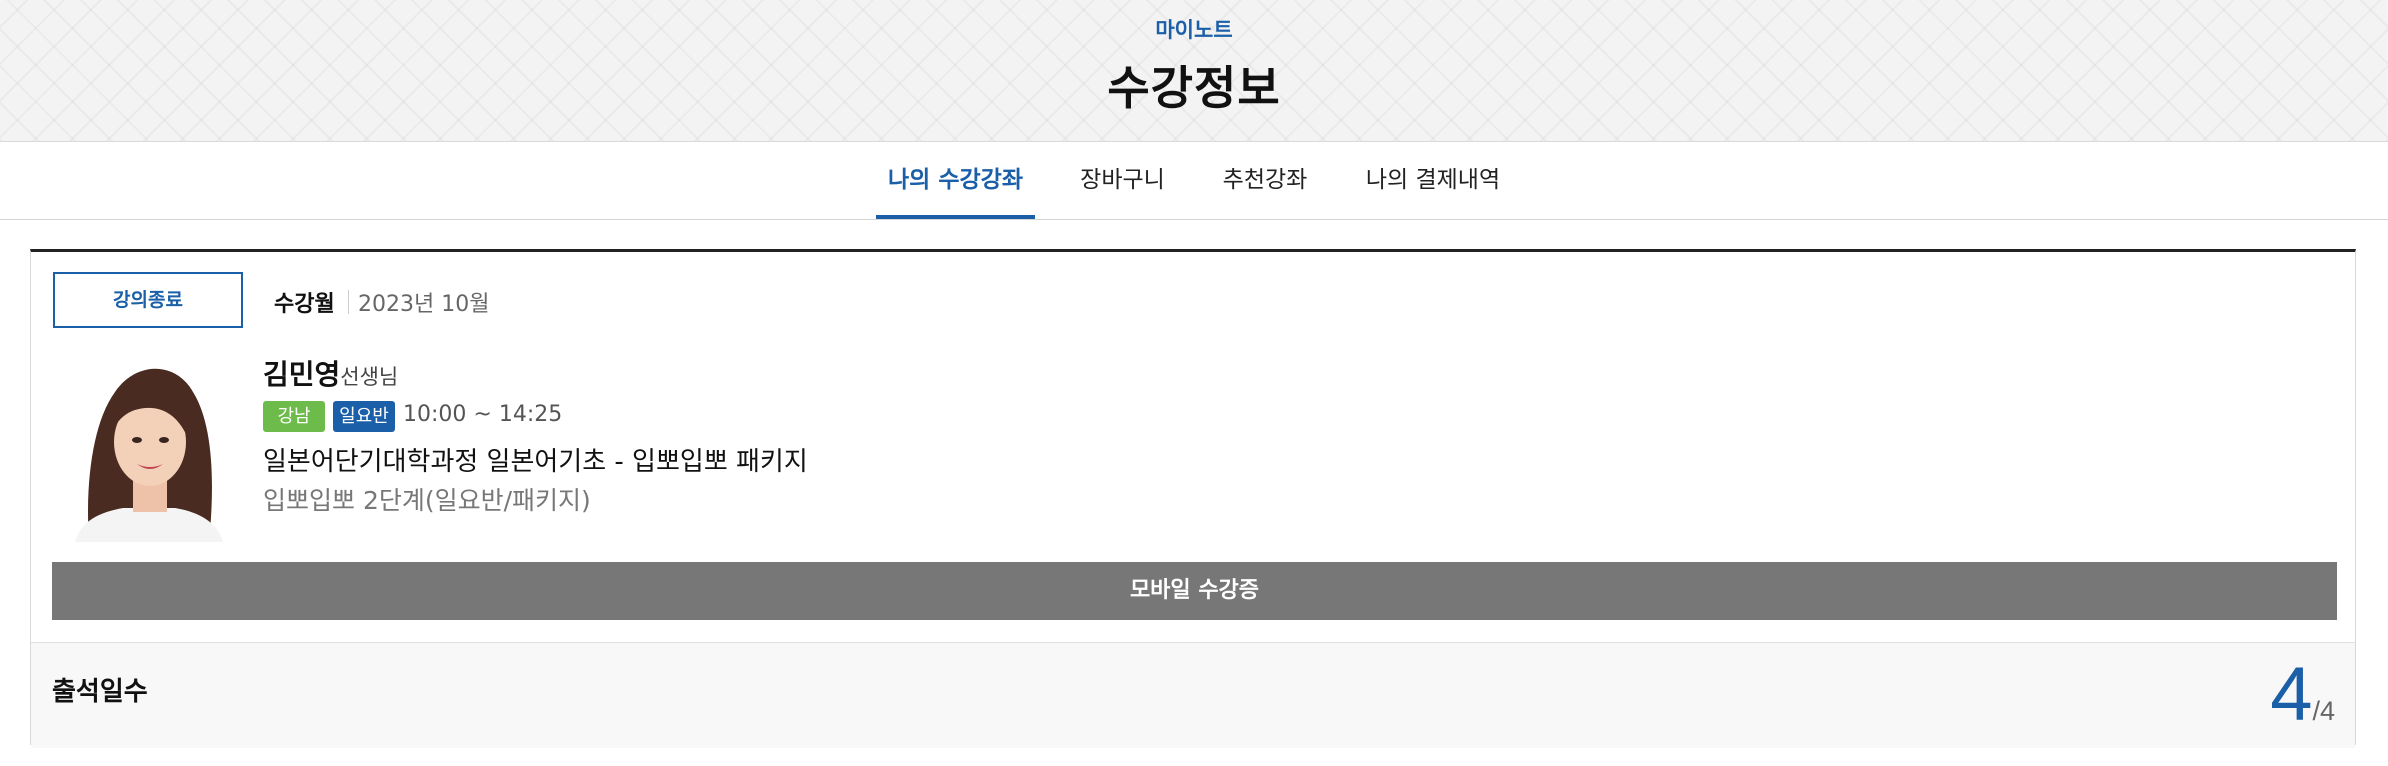 This screenshot has width=2388, height=766. What do you see at coordinates (1194, 88) in the screenshot?
I see `page-title: 수강정보` at bounding box center [1194, 88].